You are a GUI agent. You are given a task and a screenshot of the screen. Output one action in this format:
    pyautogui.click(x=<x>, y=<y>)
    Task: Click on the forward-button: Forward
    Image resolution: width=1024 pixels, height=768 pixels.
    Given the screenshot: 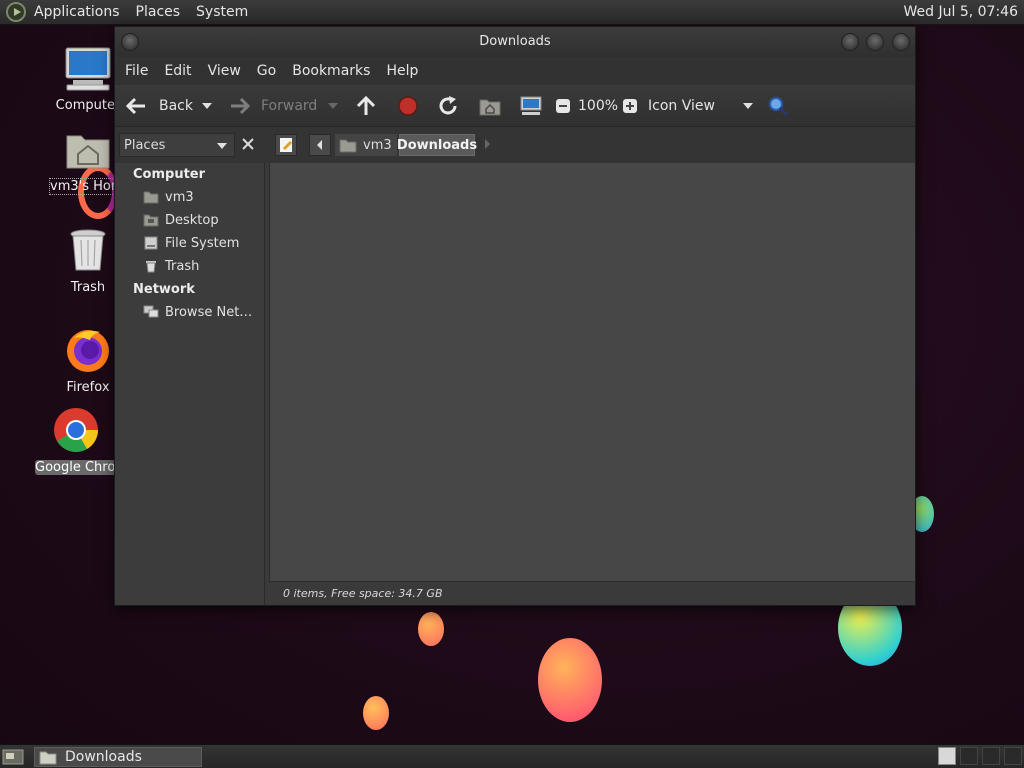 What is the action you would take?
    pyautogui.click(x=273, y=106)
    